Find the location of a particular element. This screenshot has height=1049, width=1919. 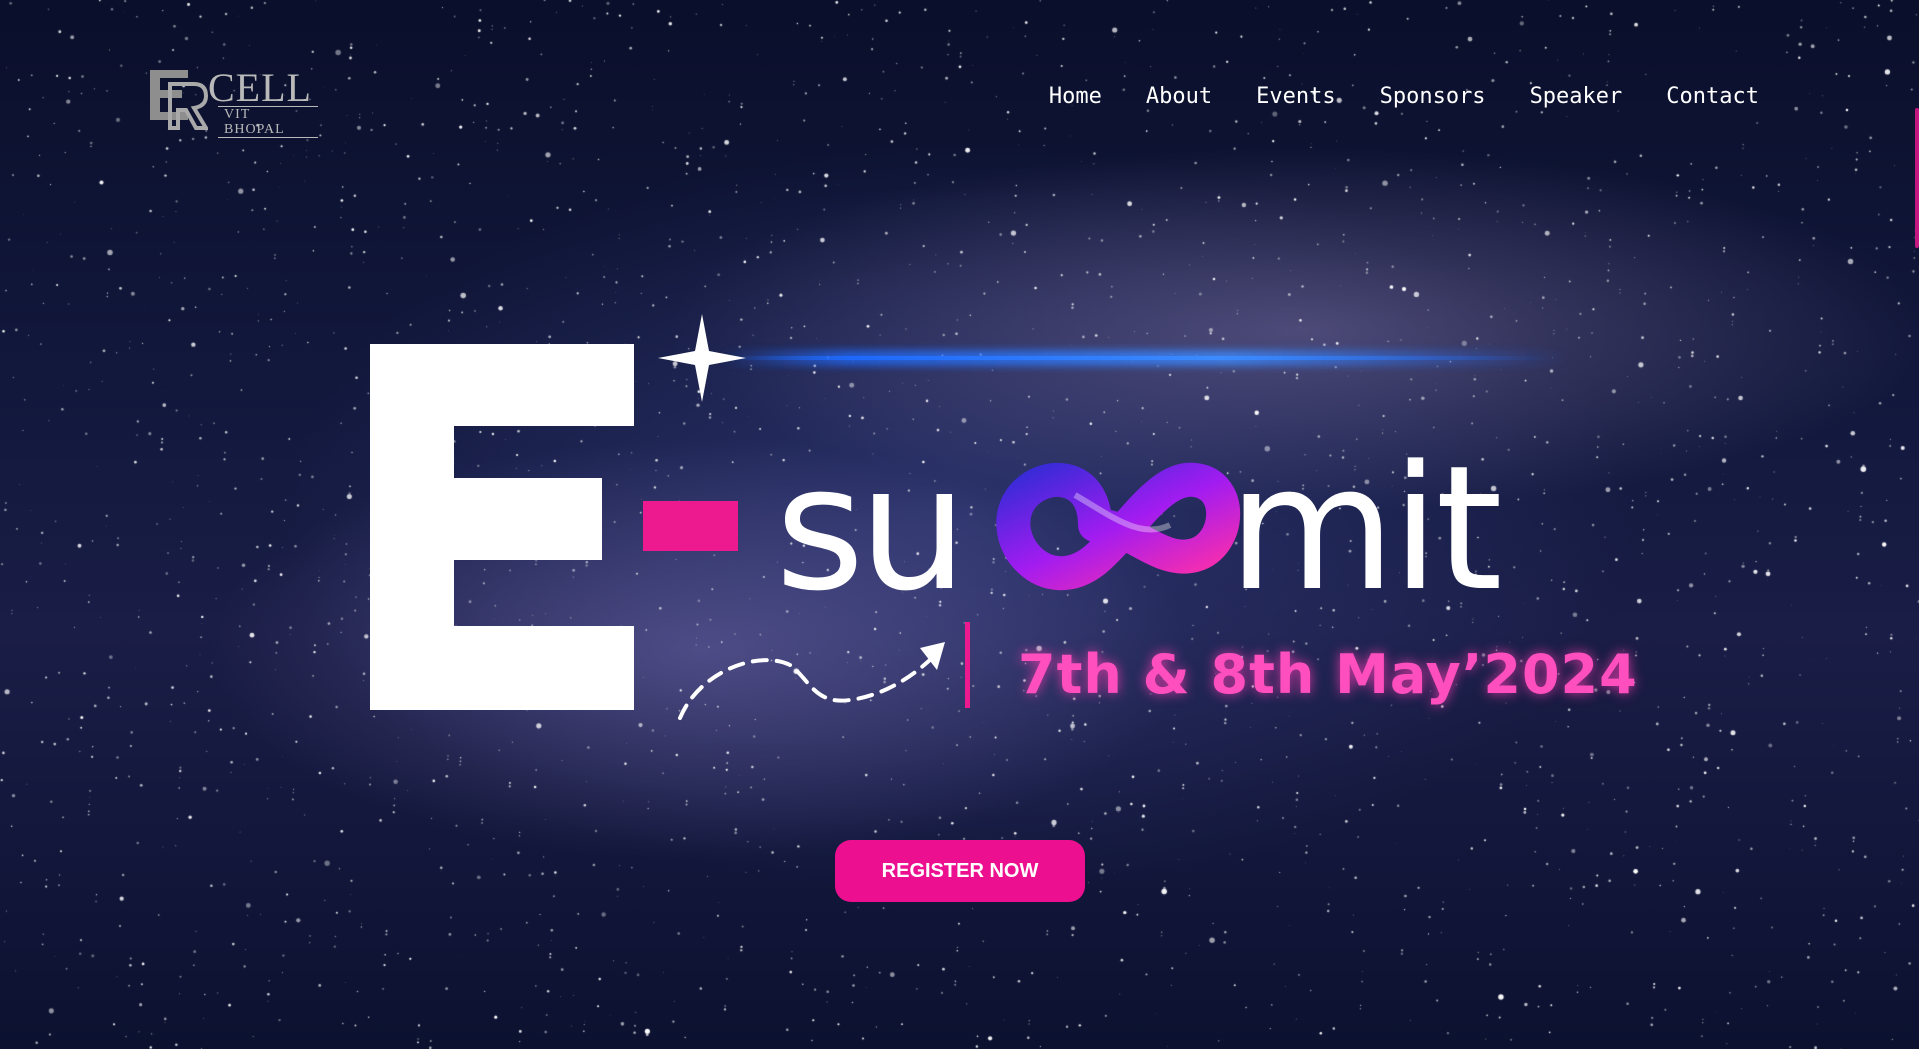

e-letter-graphic is located at coordinates (502, 527).